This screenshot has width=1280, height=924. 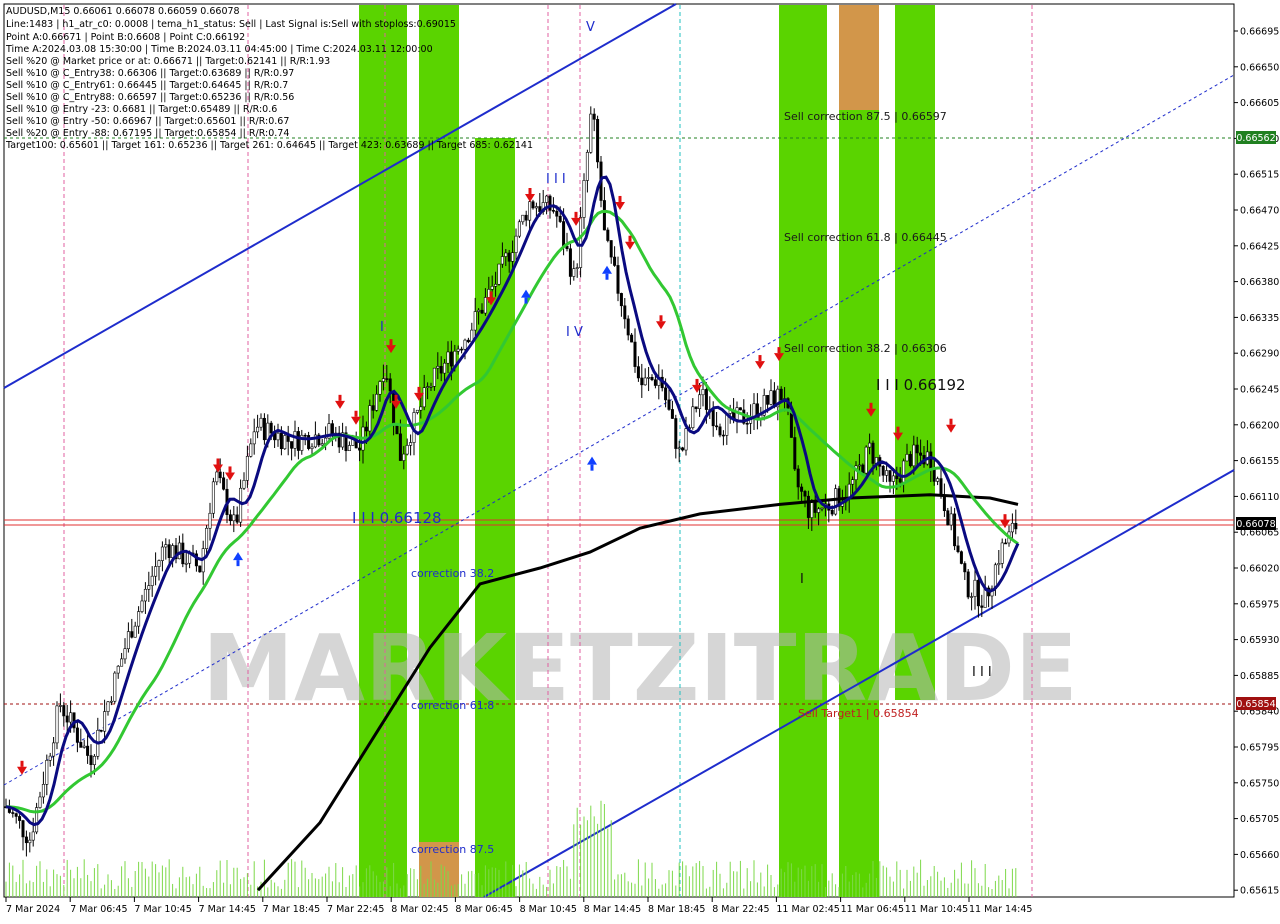 I want to click on x-tick-label: 7 Mar 10:45, so click(x=162, y=909).